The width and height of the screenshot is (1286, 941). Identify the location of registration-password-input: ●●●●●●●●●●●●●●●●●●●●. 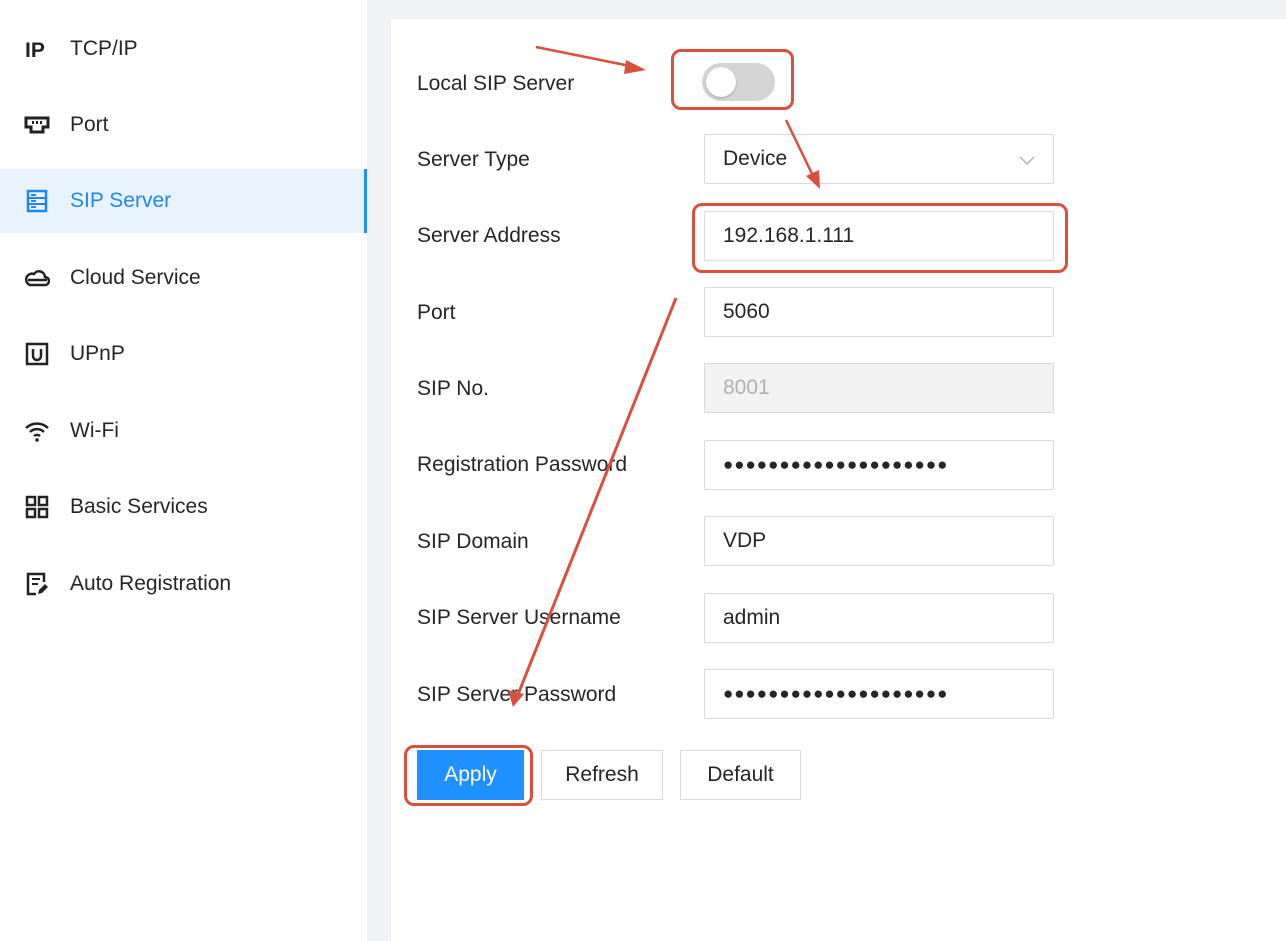
(879, 465).